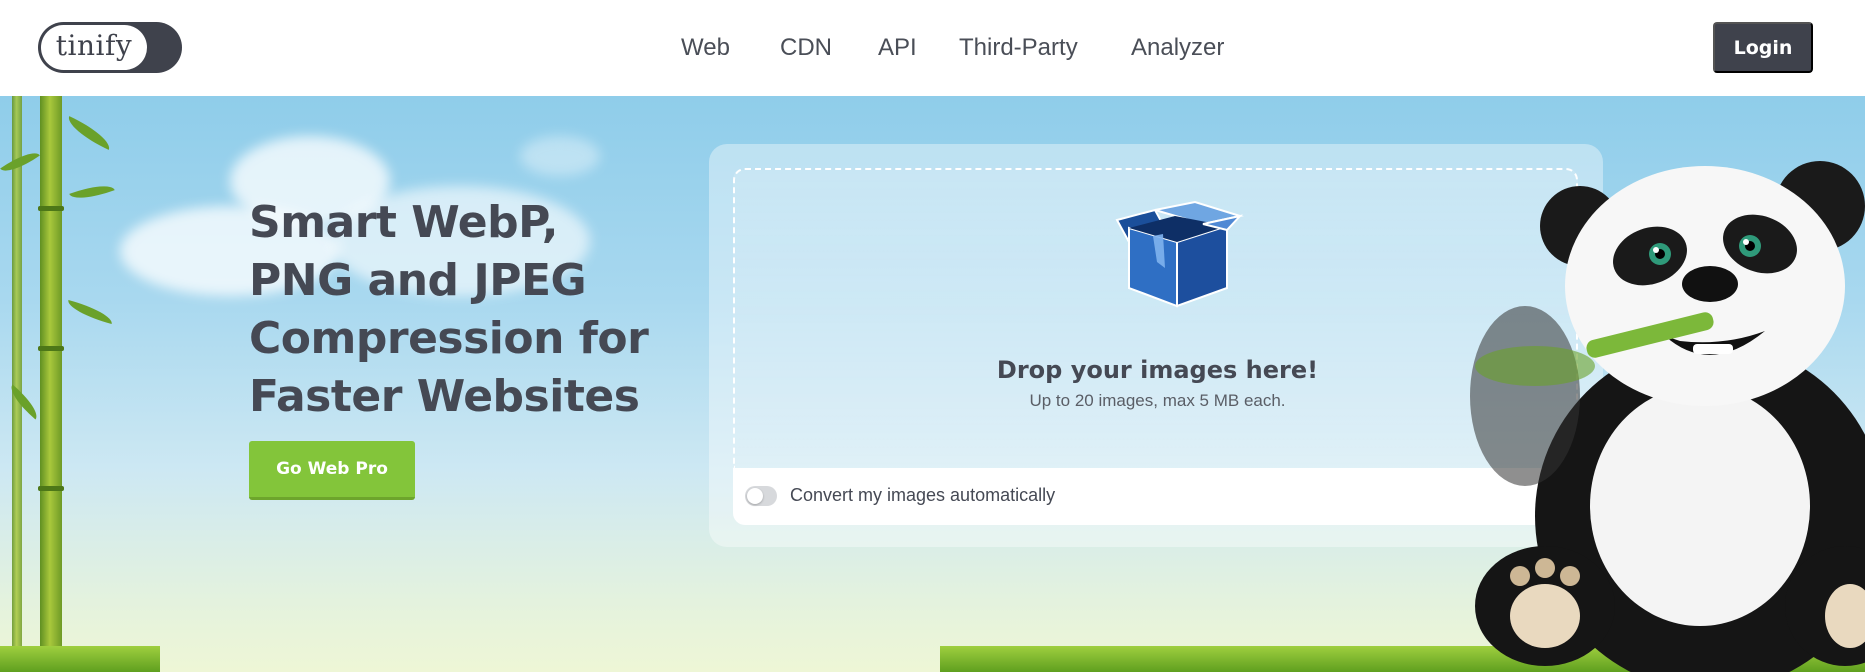  What do you see at coordinates (1157, 400) in the screenshot?
I see `dropzone-subtitle: Up to 20 images, max 5 MB each.` at bounding box center [1157, 400].